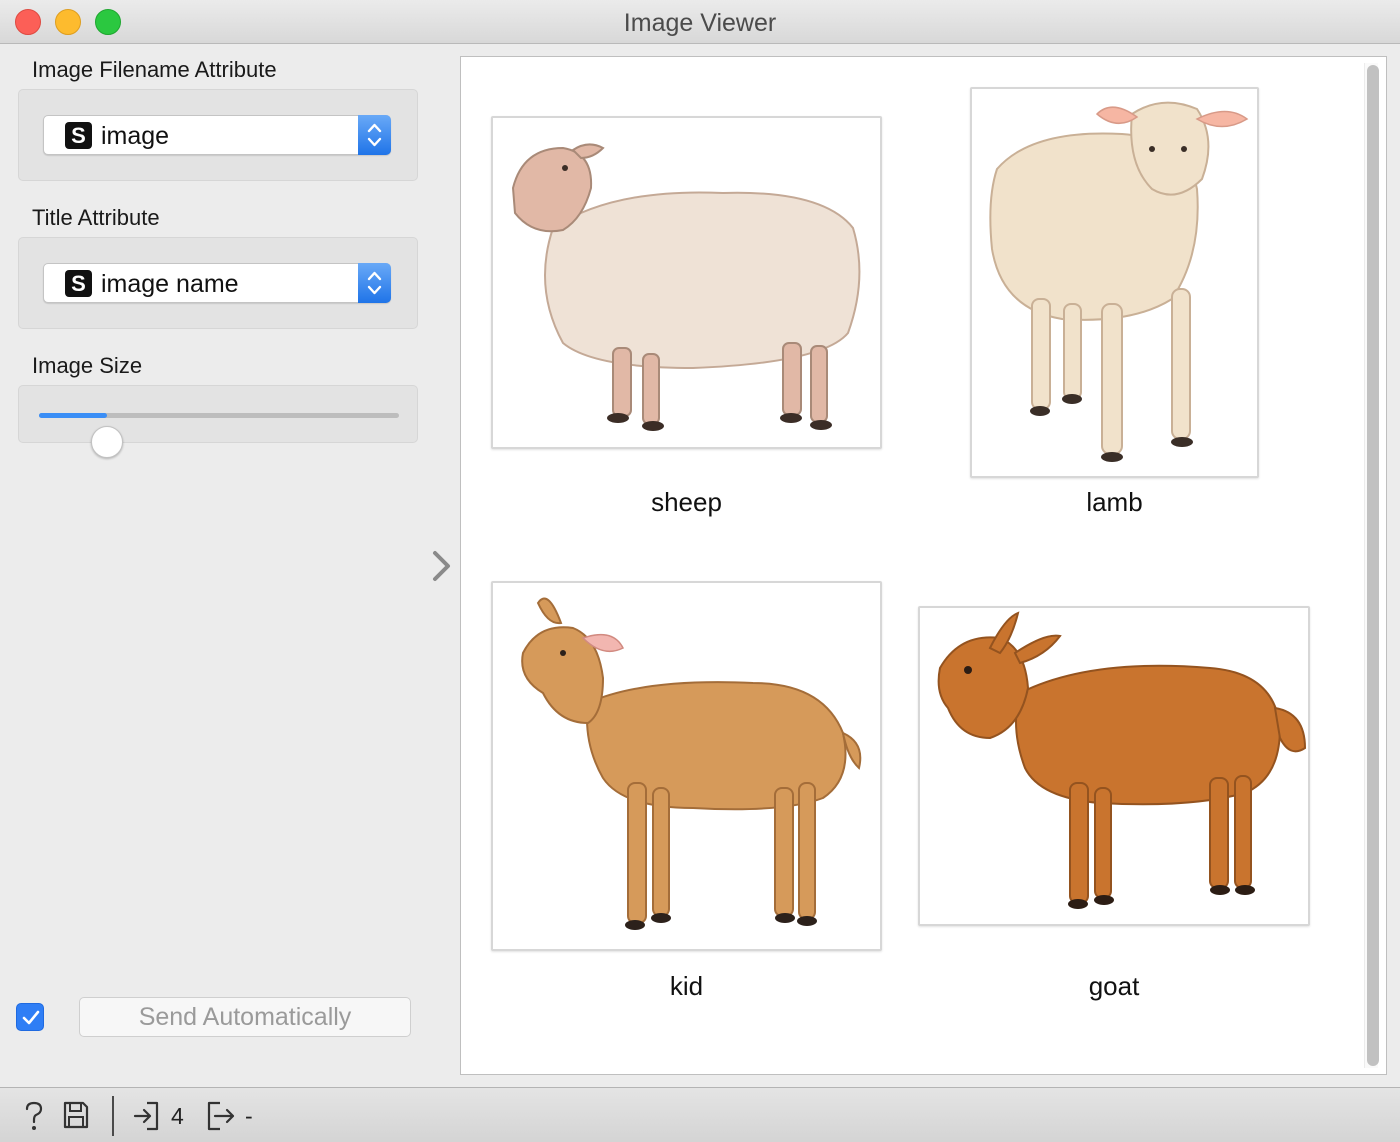 The image size is (1400, 1142). Describe the element at coordinates (442, 568) in the screenshot. I see `chevron-right-icon` at that location.